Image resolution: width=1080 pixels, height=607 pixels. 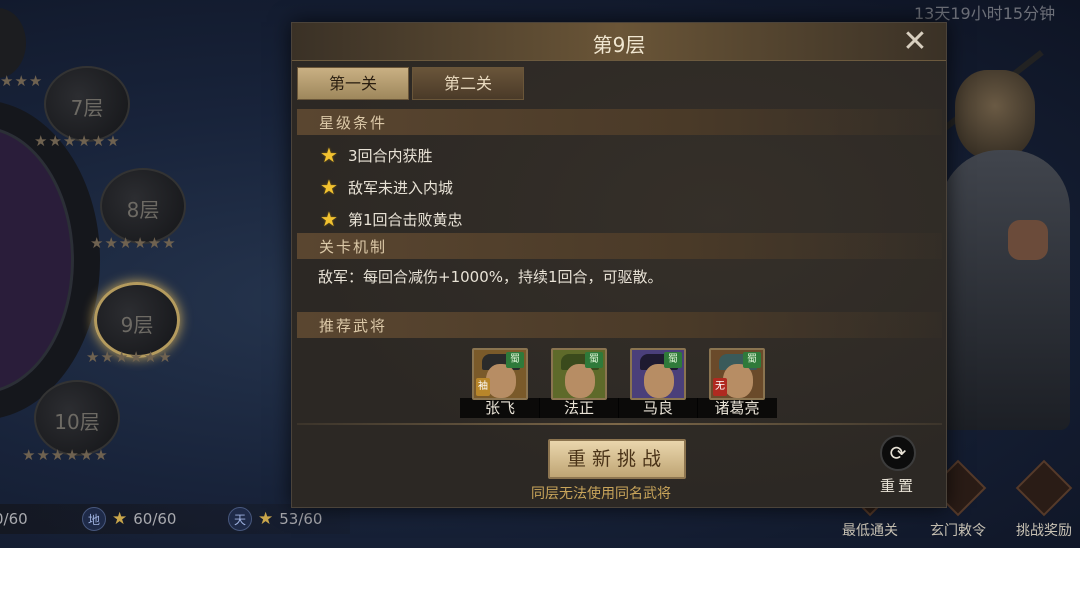 I want to click on warrior-fist, so click(x=1028, y=240).